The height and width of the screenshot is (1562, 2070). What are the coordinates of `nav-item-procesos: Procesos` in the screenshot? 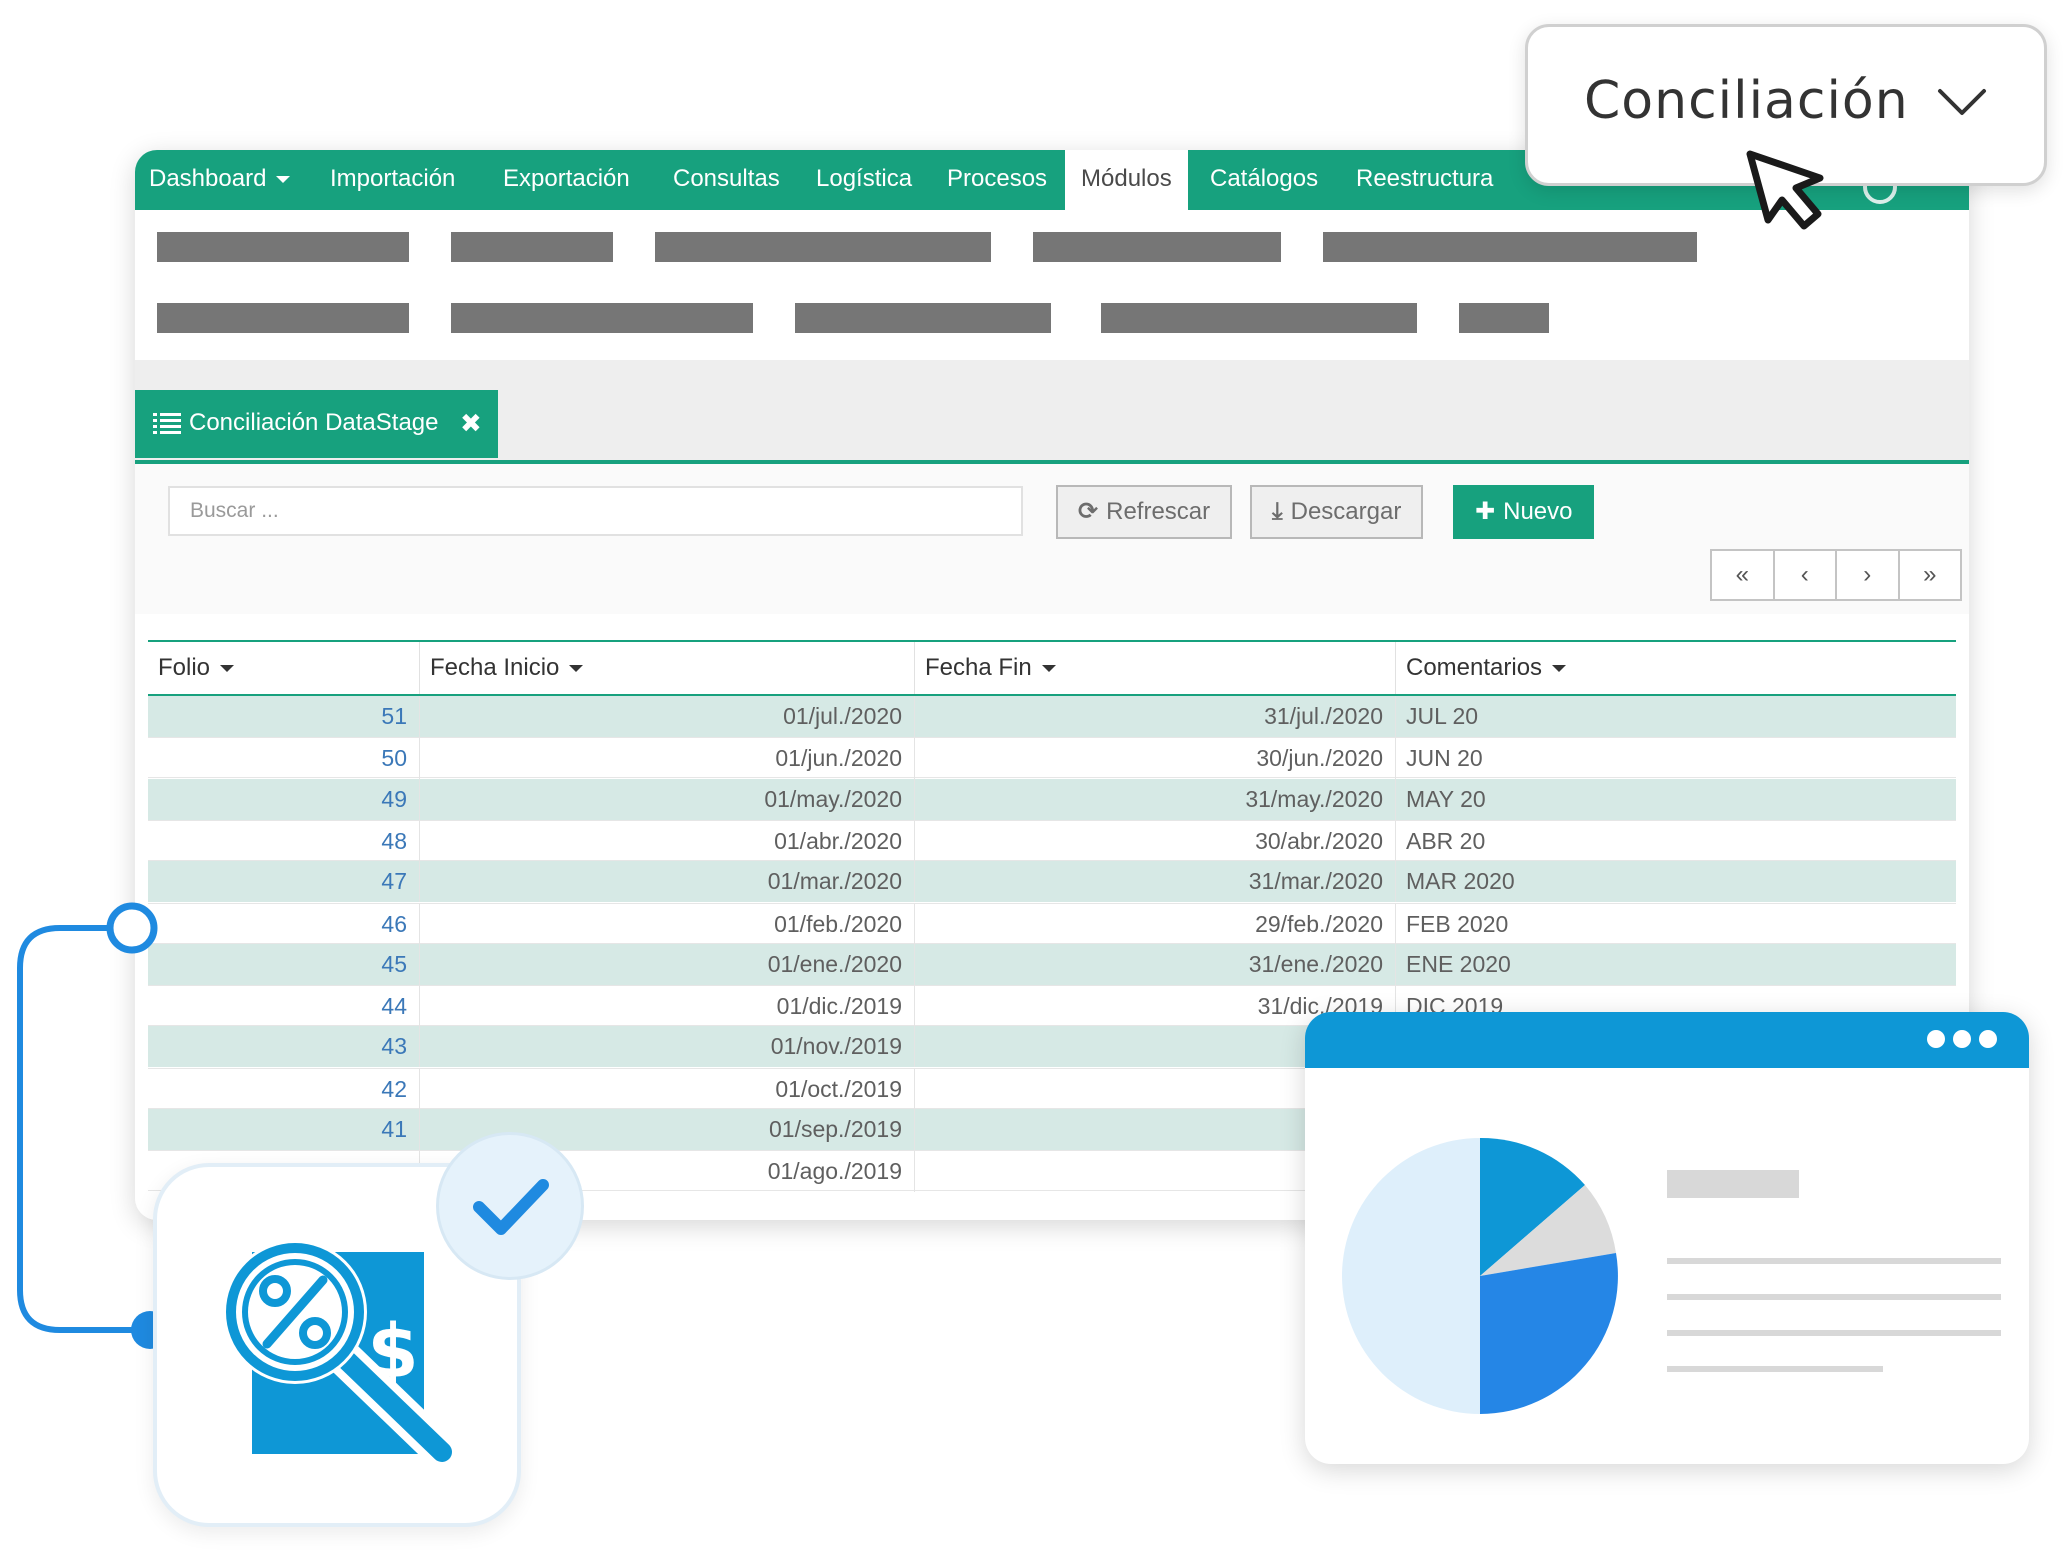 It's located at (997, 180).